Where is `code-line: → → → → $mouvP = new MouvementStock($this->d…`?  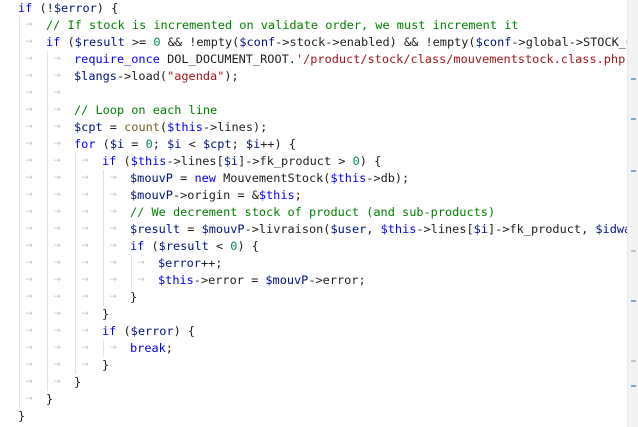
code-line: → → → → $mouvP = new MouvementStock($this->d… is located at coordinates (314, 178).